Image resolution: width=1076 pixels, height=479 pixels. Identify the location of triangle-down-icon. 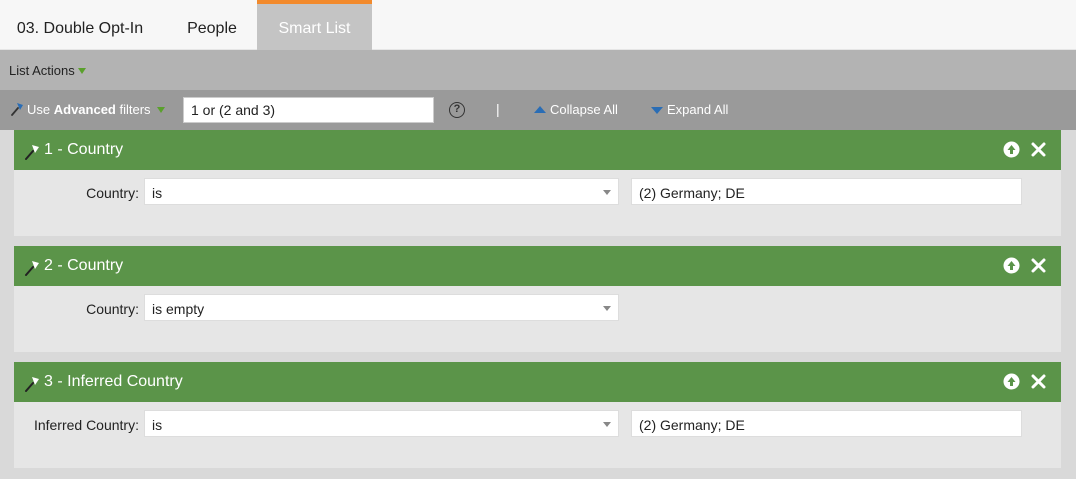
(657, 110).